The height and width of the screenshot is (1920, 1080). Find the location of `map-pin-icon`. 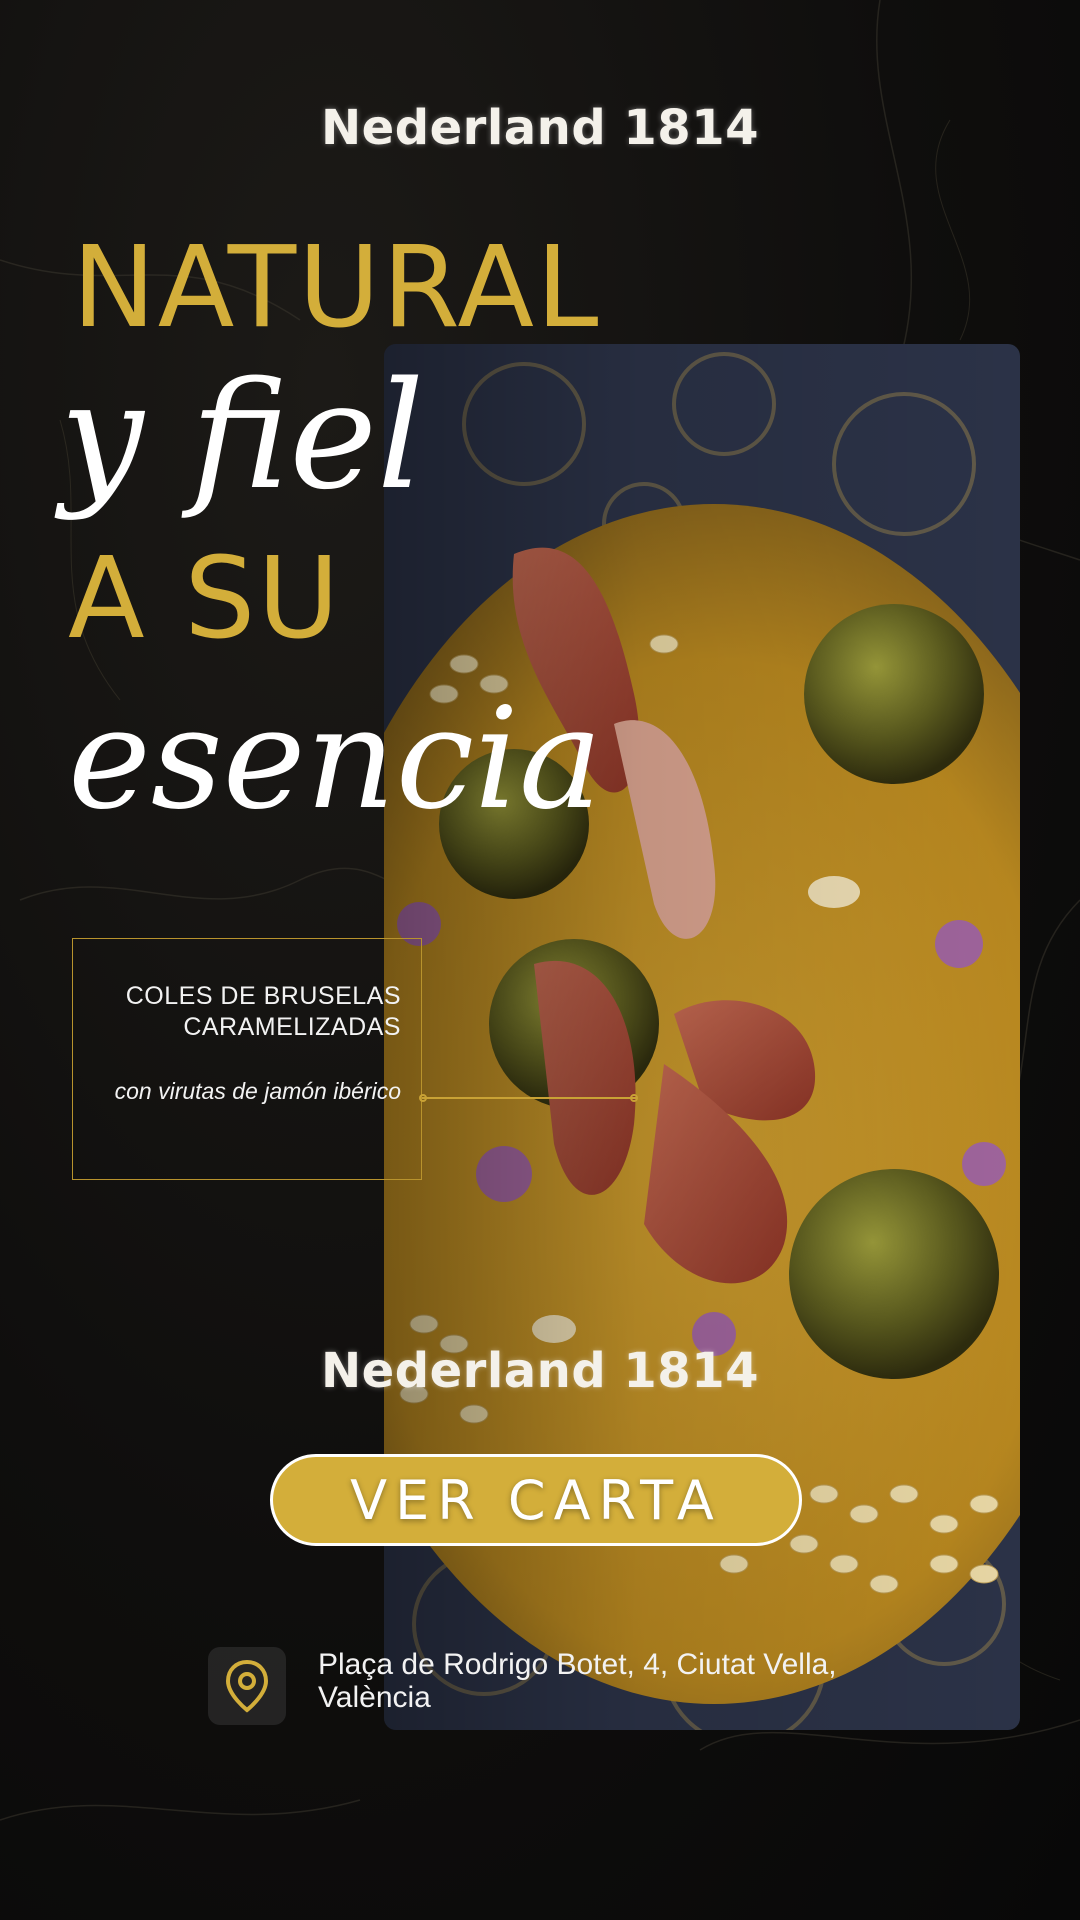

map-pin-icon is located at coordinates (247, 1686).